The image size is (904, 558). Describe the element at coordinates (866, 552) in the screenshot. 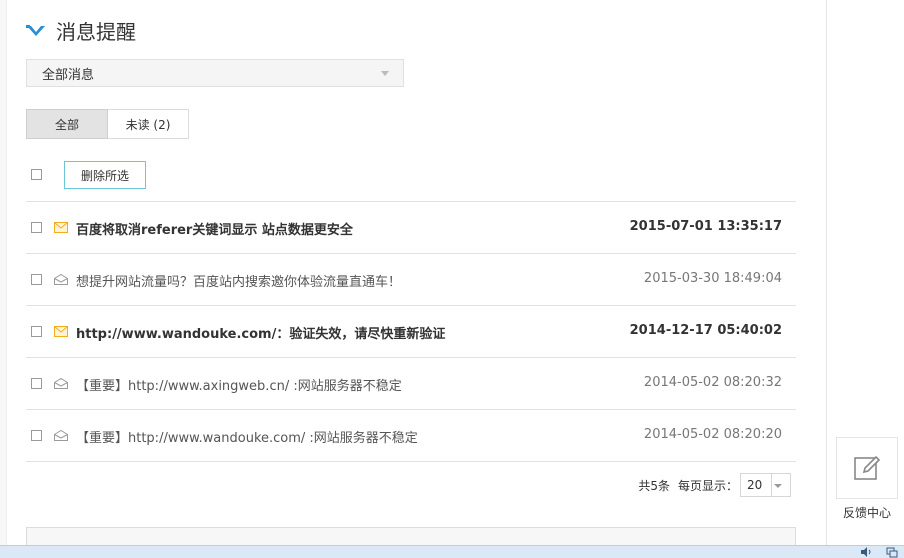

I see `speaker-icon` at that location.